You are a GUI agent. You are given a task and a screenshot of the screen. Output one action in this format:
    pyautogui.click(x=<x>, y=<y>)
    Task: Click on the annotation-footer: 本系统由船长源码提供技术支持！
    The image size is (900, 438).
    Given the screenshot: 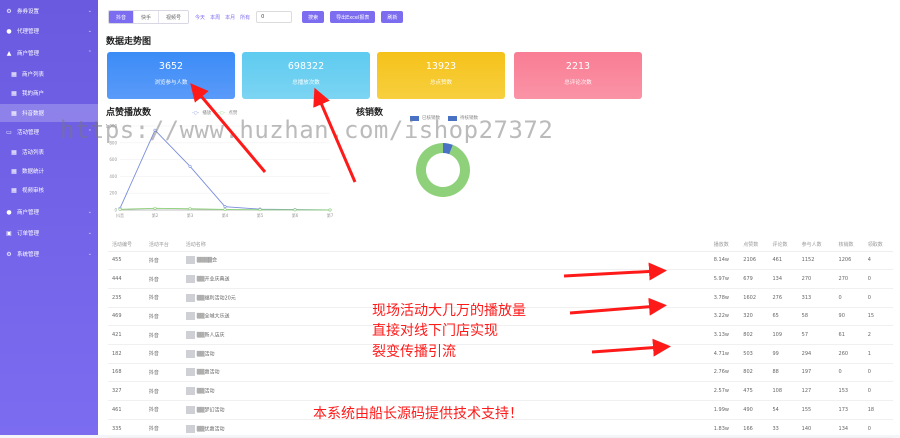 What is the action you would take?
    pyautogui.click(x=418, y=414)
    